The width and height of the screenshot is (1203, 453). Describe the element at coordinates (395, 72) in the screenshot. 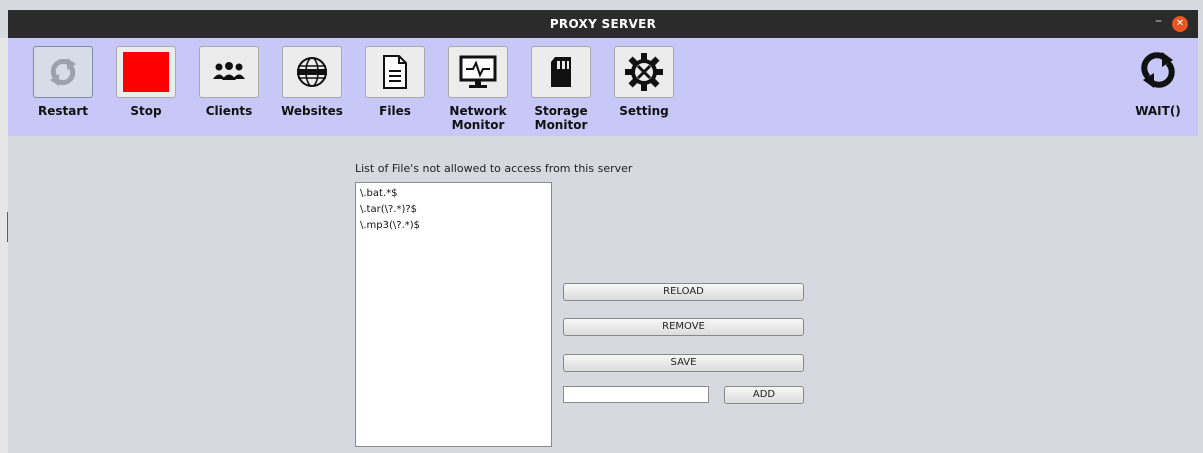

I see `file-icon` at that location.